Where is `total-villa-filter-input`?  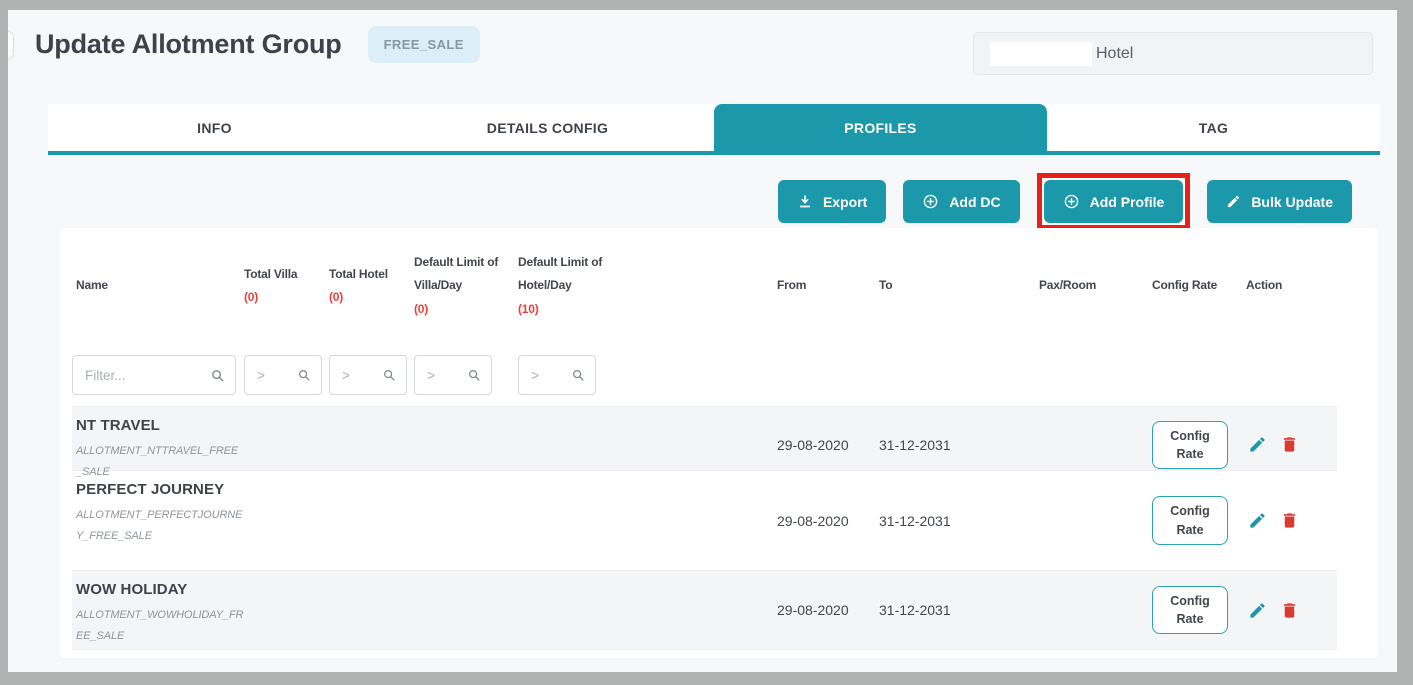
total-villa-filter-input is located at coordinates (277, 375).